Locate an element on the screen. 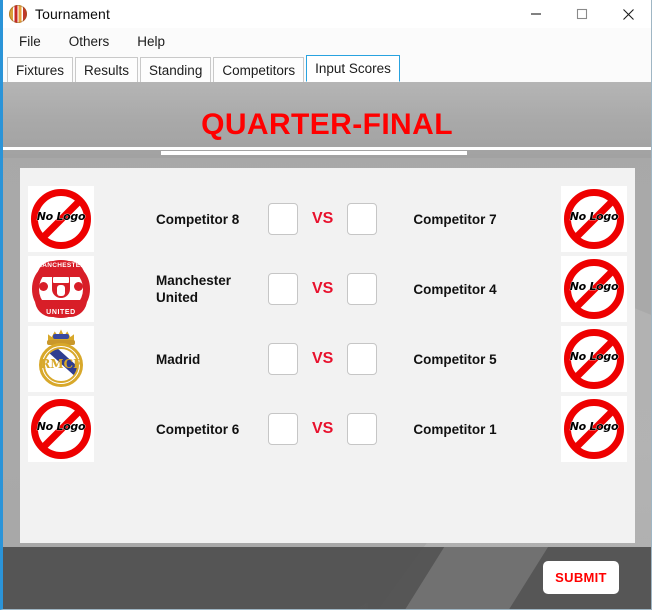 Image resolution: width=652 pixels, height=610 pixels. submit-button: SUBMIT is located at coordinates (581, 577).